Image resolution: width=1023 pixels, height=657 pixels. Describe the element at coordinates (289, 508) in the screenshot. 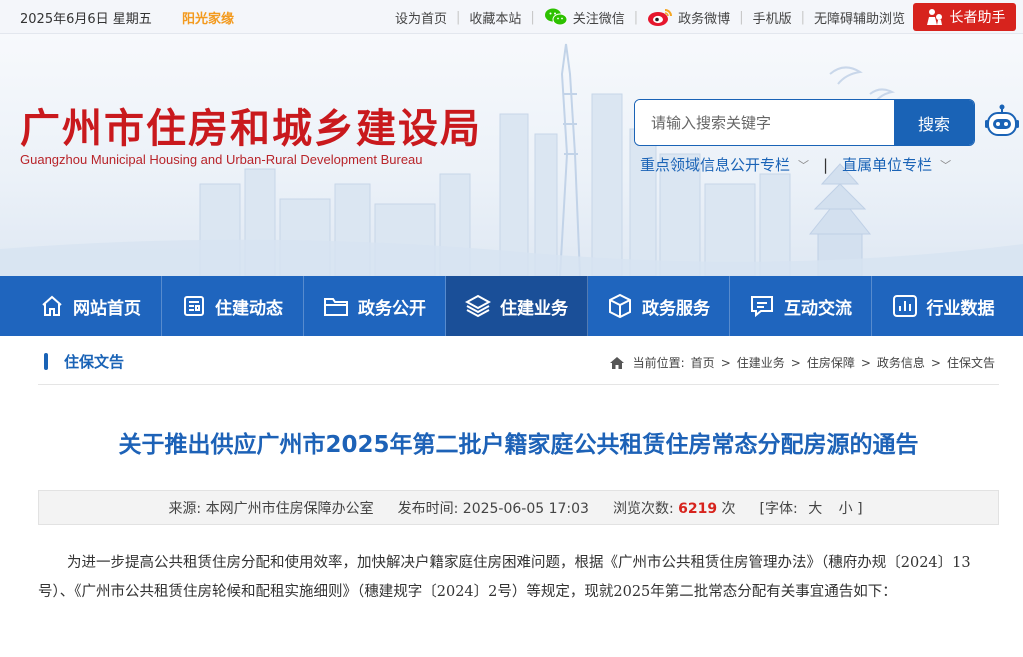

I see `source-value: 本网广州市住房保障办公室` at that location.